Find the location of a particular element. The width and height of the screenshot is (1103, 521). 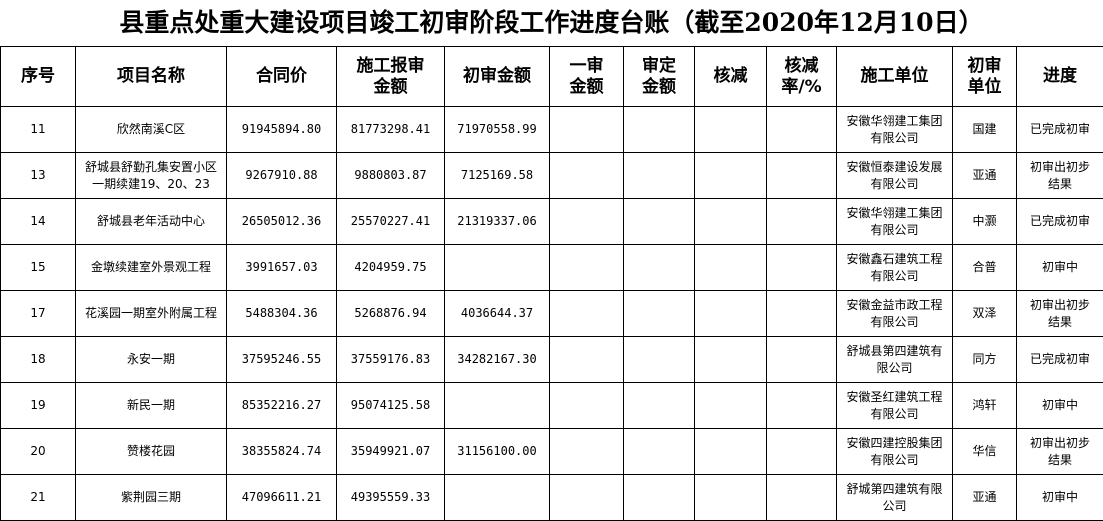

project-name-cell: 赞楼花园 is located at coordinates (151, 452).